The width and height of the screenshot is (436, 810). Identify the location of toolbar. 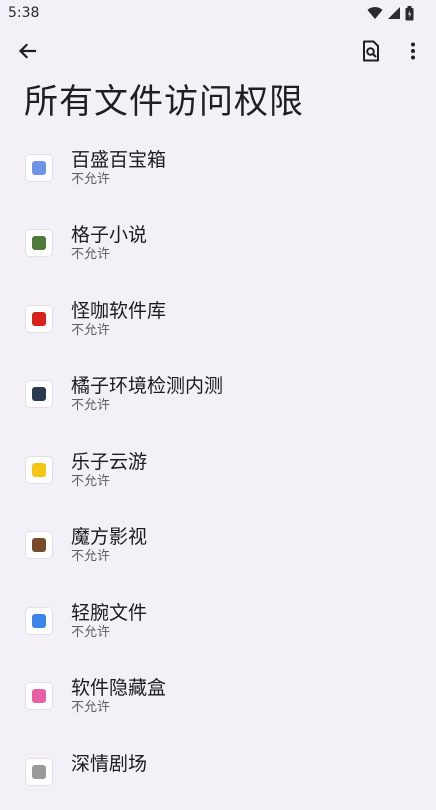
(218, 51).